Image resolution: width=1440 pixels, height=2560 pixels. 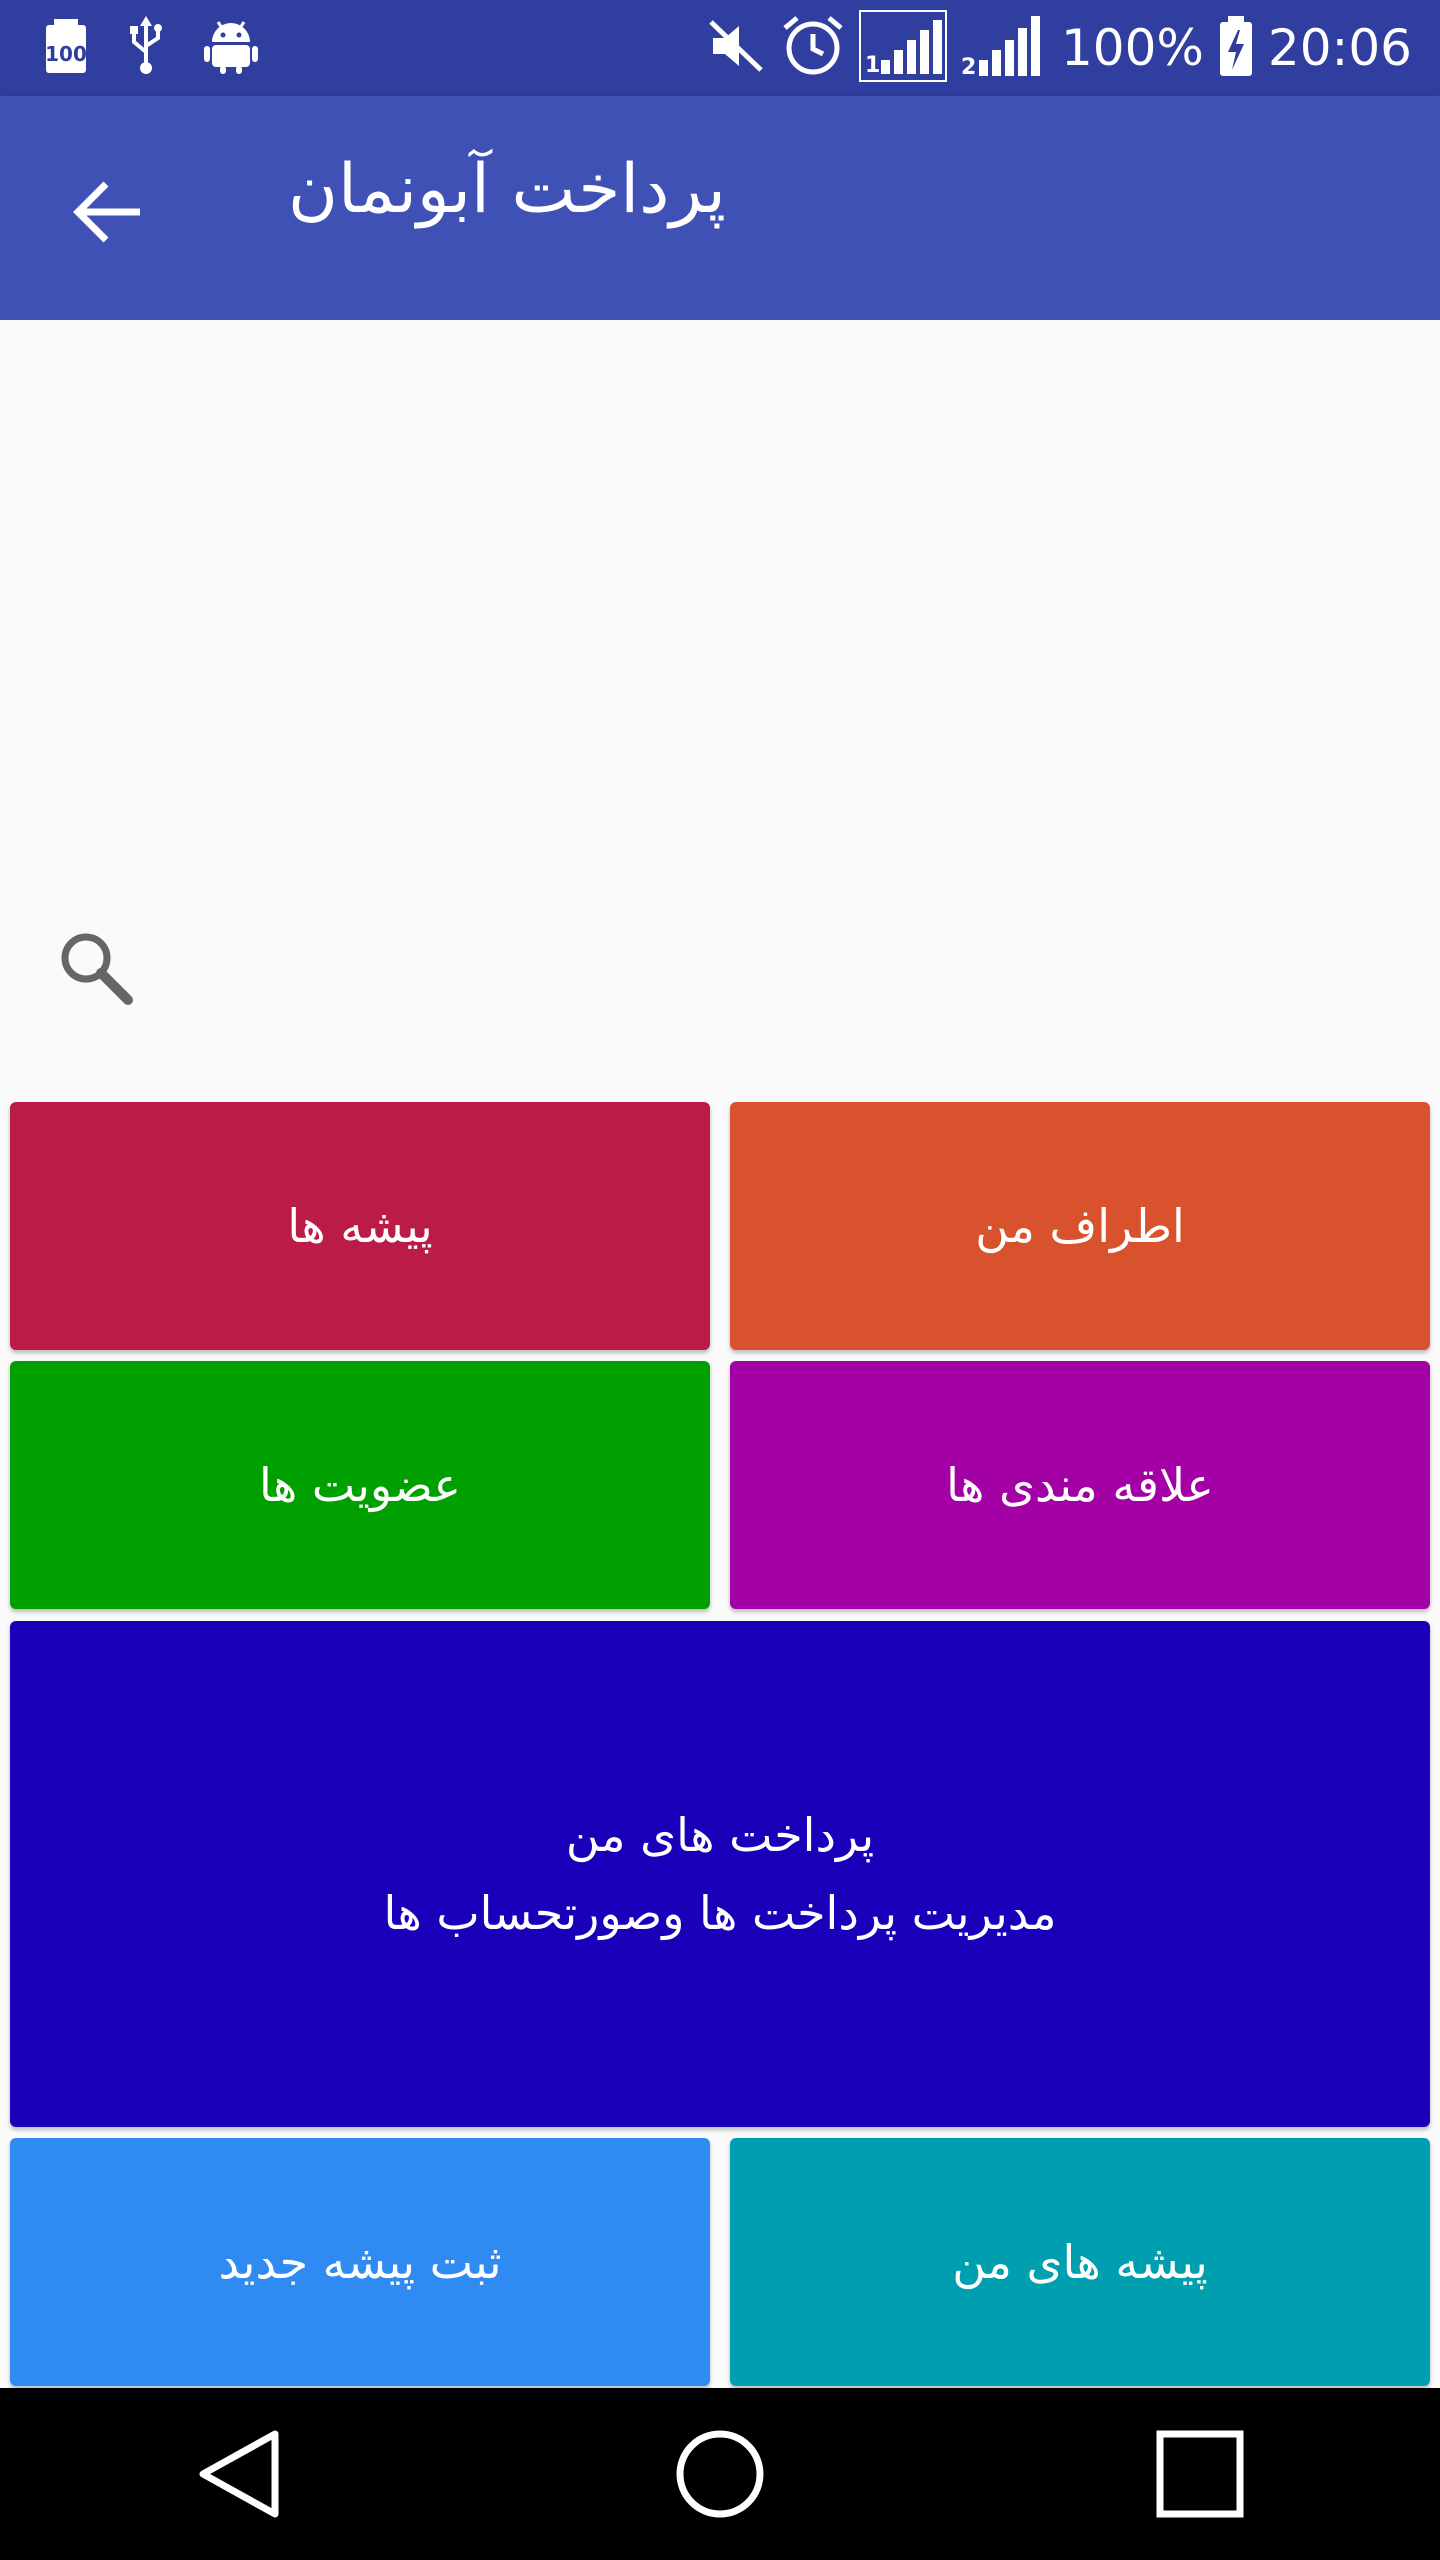 I want to click on mute-icon, so click(x=737, y=48).